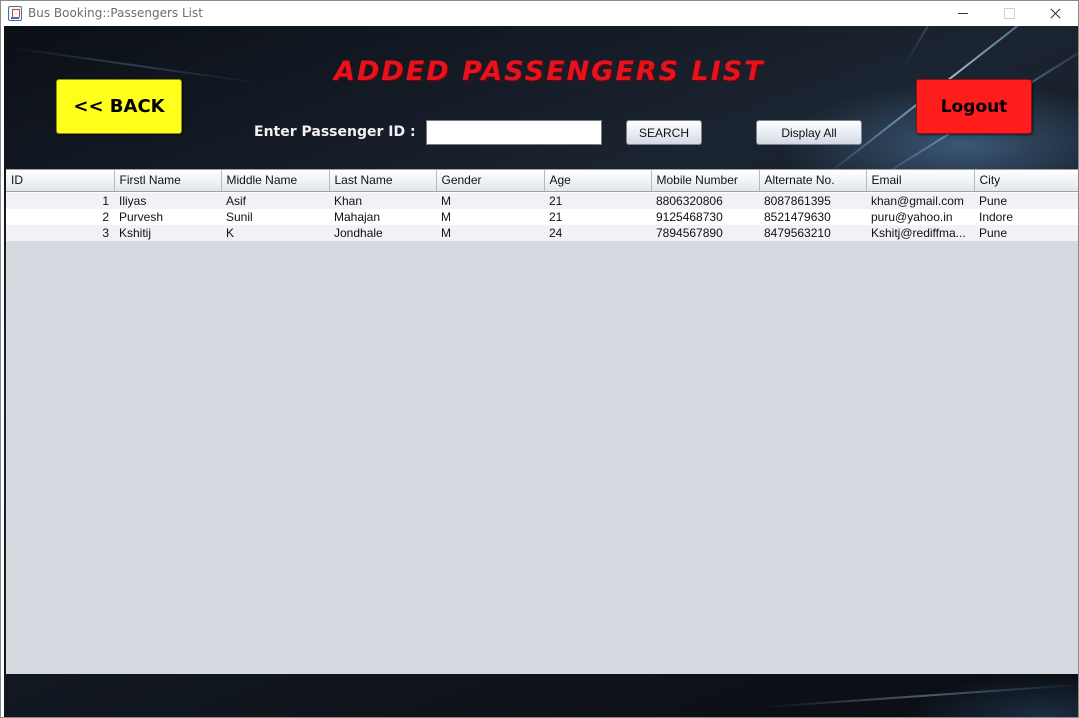 The width and height of the screenshot is (1079, 718). Describe the element at coordinates (705, 233) in the screenshot. I see `cell-mobile-number: 7894567890` at that location.